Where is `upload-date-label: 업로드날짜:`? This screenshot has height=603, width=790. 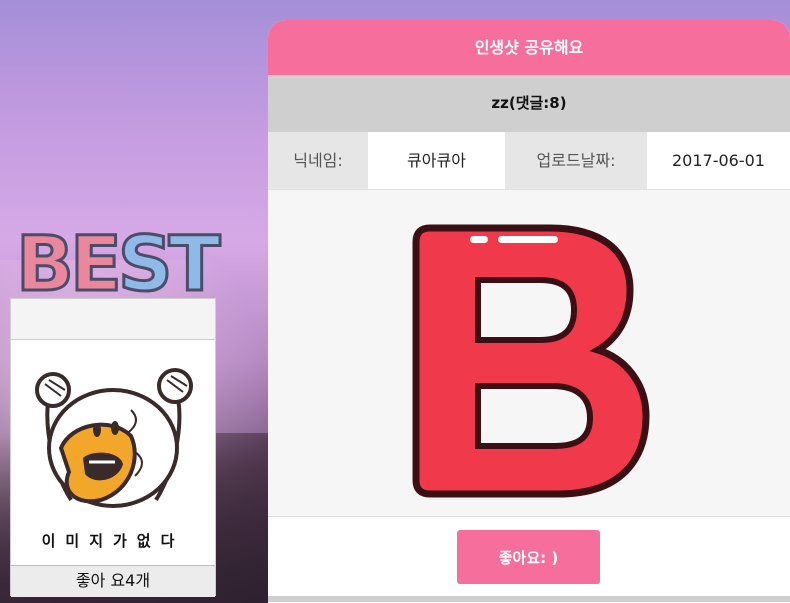
upload-date-label: 업로드날짜: is located at coordinates (576, 160).